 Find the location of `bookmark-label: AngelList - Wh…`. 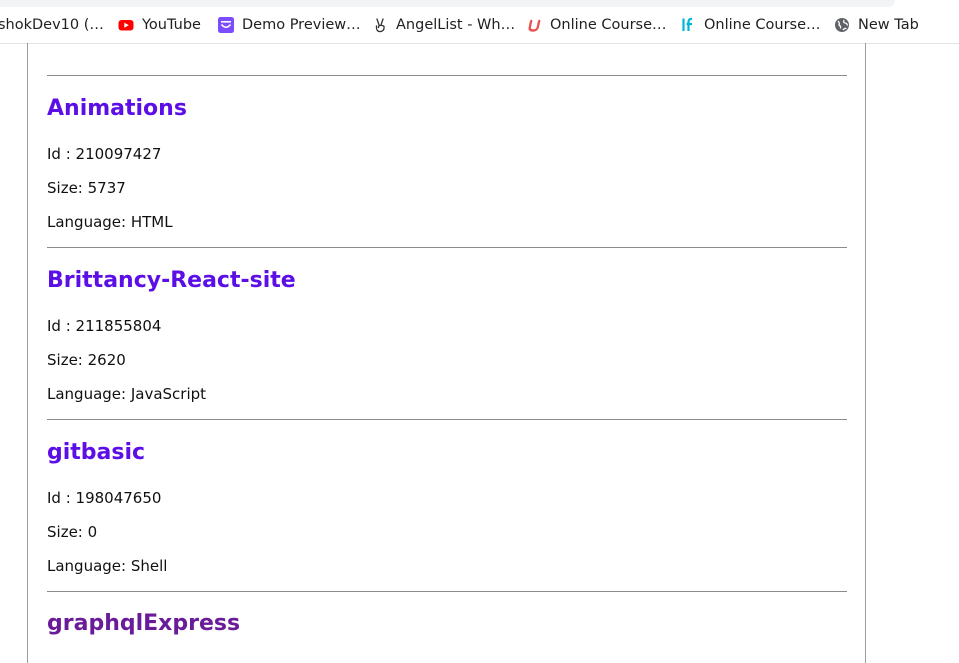

bookmark-label: AngelList - Wh… is located at coordinates (456, 25).